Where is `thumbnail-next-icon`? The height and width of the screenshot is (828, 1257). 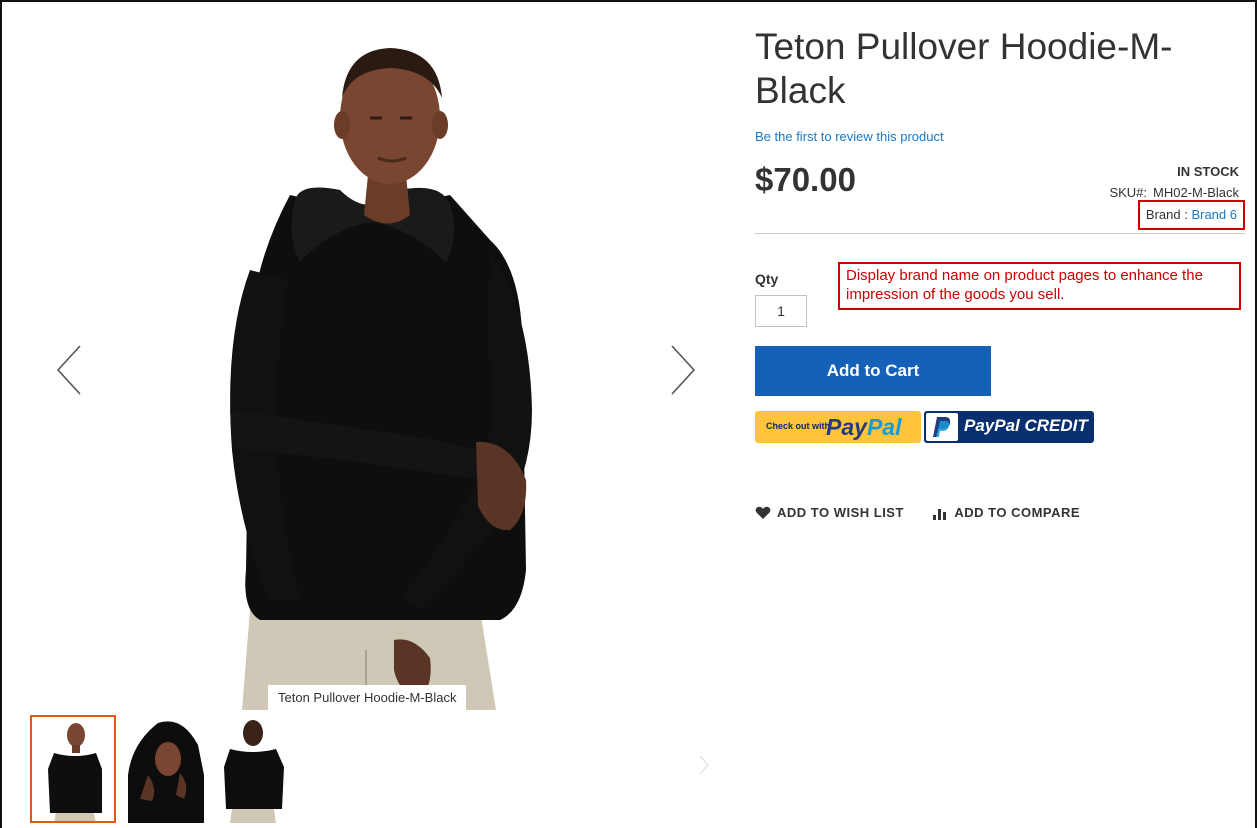 thumbnail-next-icon is located at coordinates (704, 765).